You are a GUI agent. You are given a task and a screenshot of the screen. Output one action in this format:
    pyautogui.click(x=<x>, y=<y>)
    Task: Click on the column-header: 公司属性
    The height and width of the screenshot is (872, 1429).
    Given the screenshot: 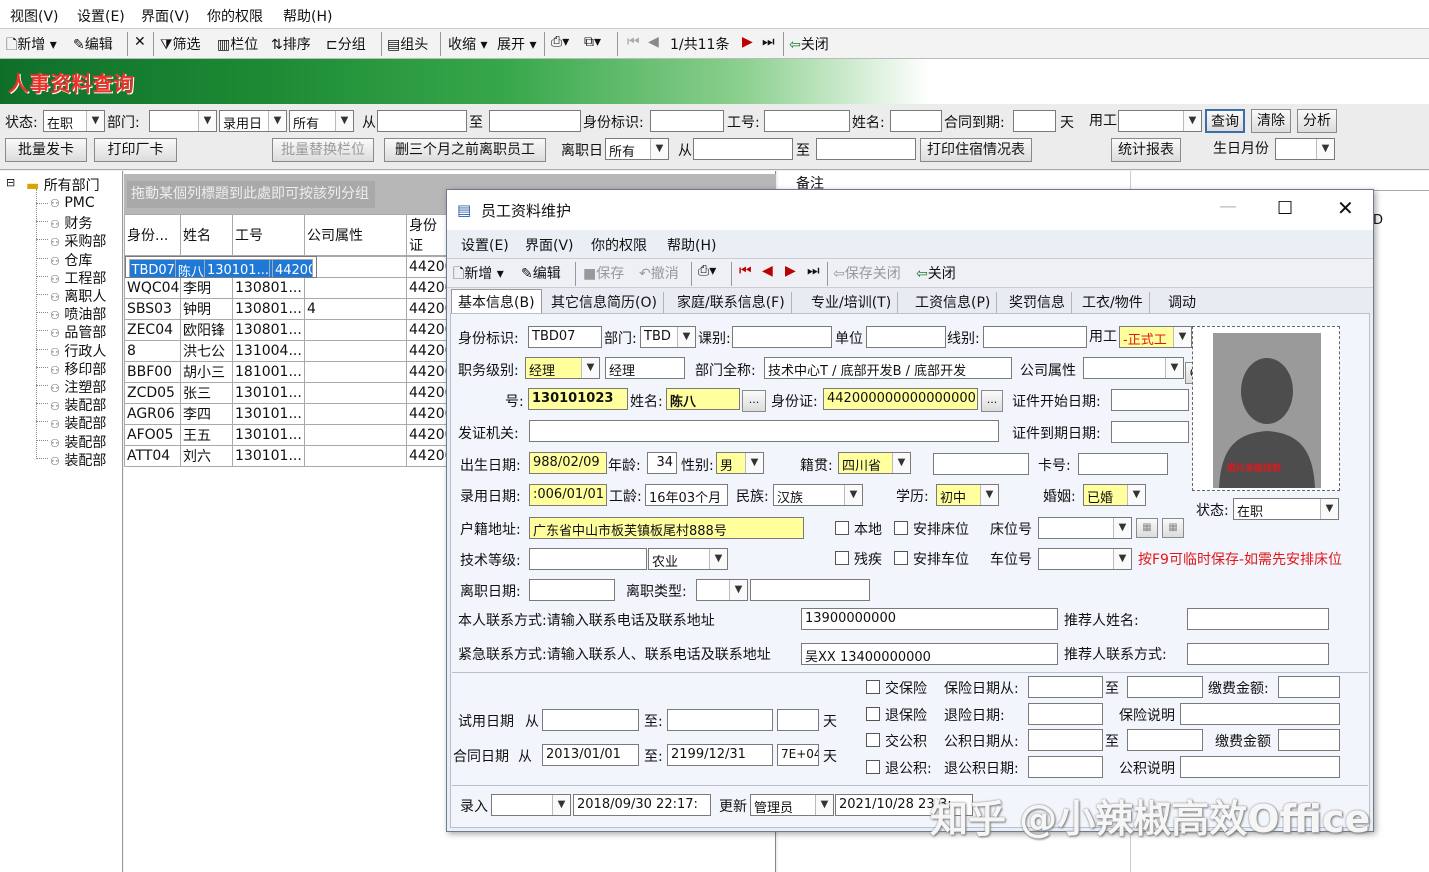 What is the action you would take?
    pyautogui.click(x=355, y=235)
    